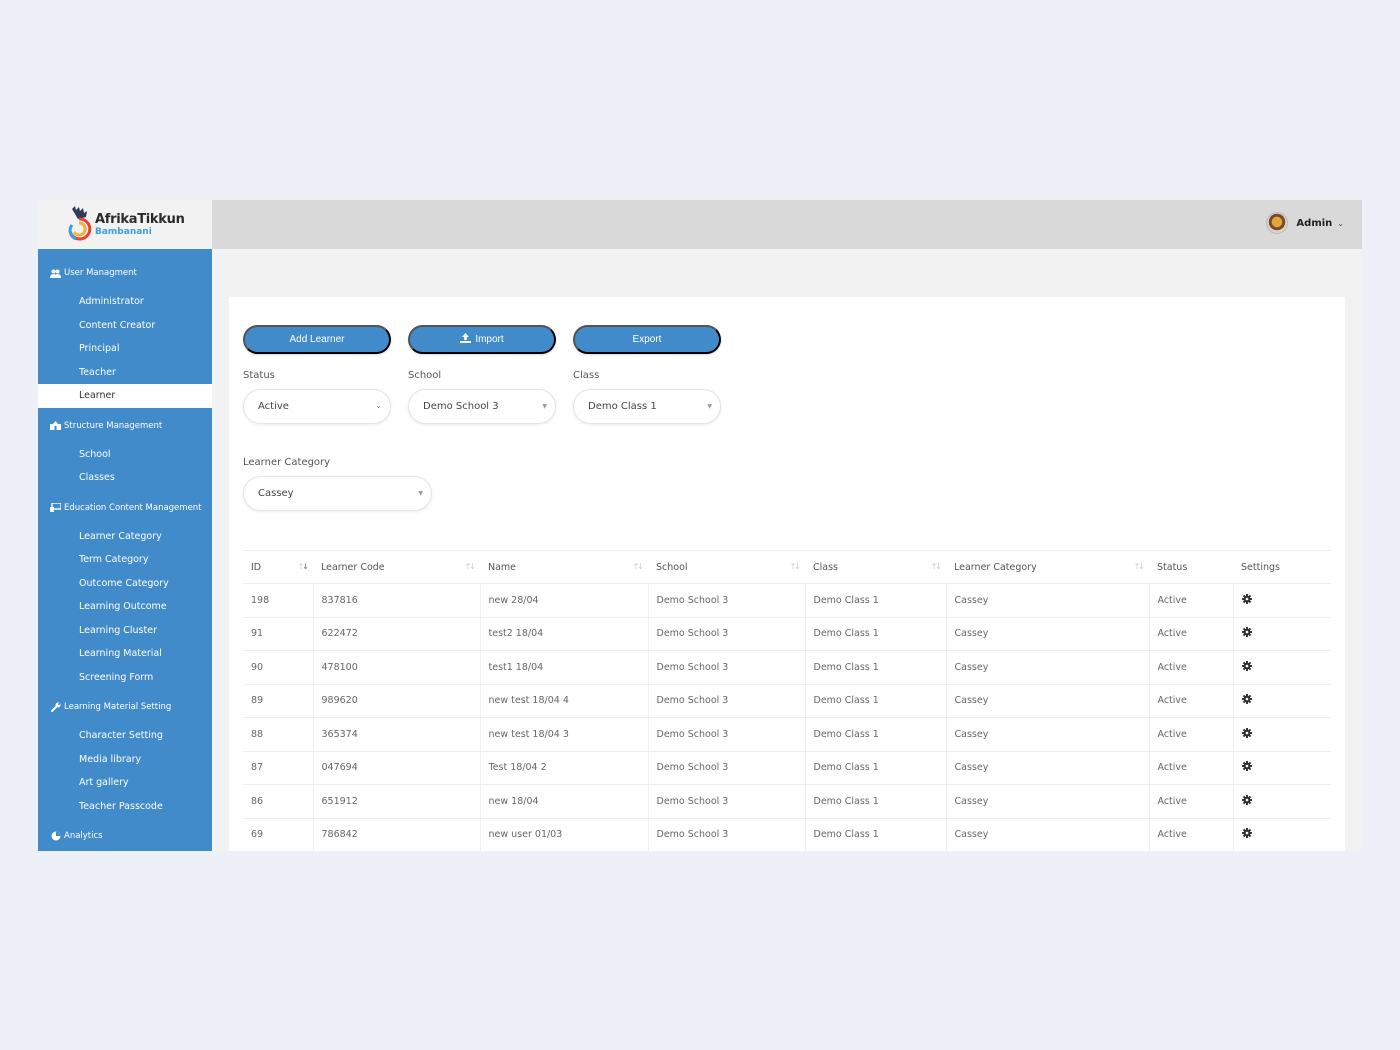  What do you see at coordinates (125, 273) in the screenshot?
I see `sidebar-section-user-management: User Managment` at bounding box center [125, 273].